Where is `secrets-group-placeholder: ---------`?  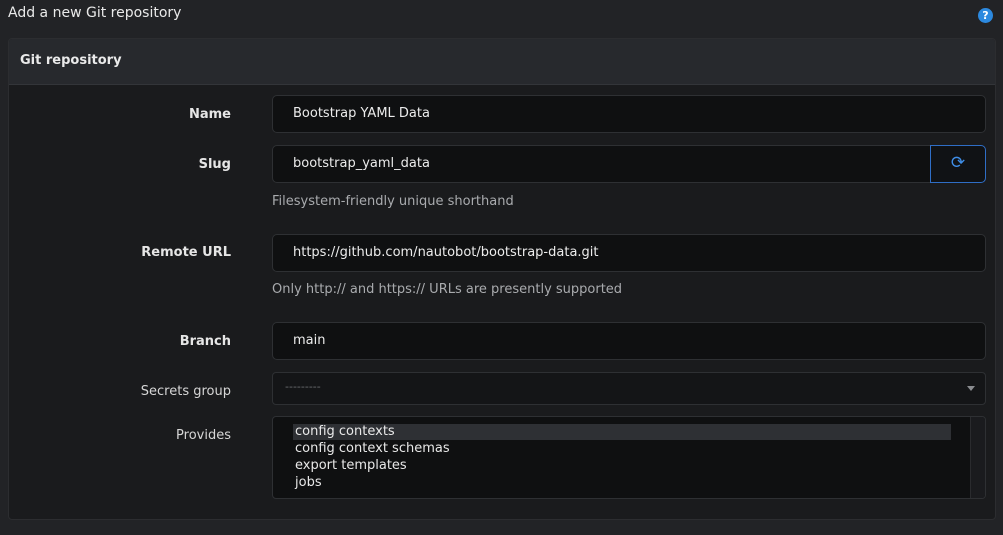 secrets-group-placeholder: --------- is located at coordinates (303, 386).